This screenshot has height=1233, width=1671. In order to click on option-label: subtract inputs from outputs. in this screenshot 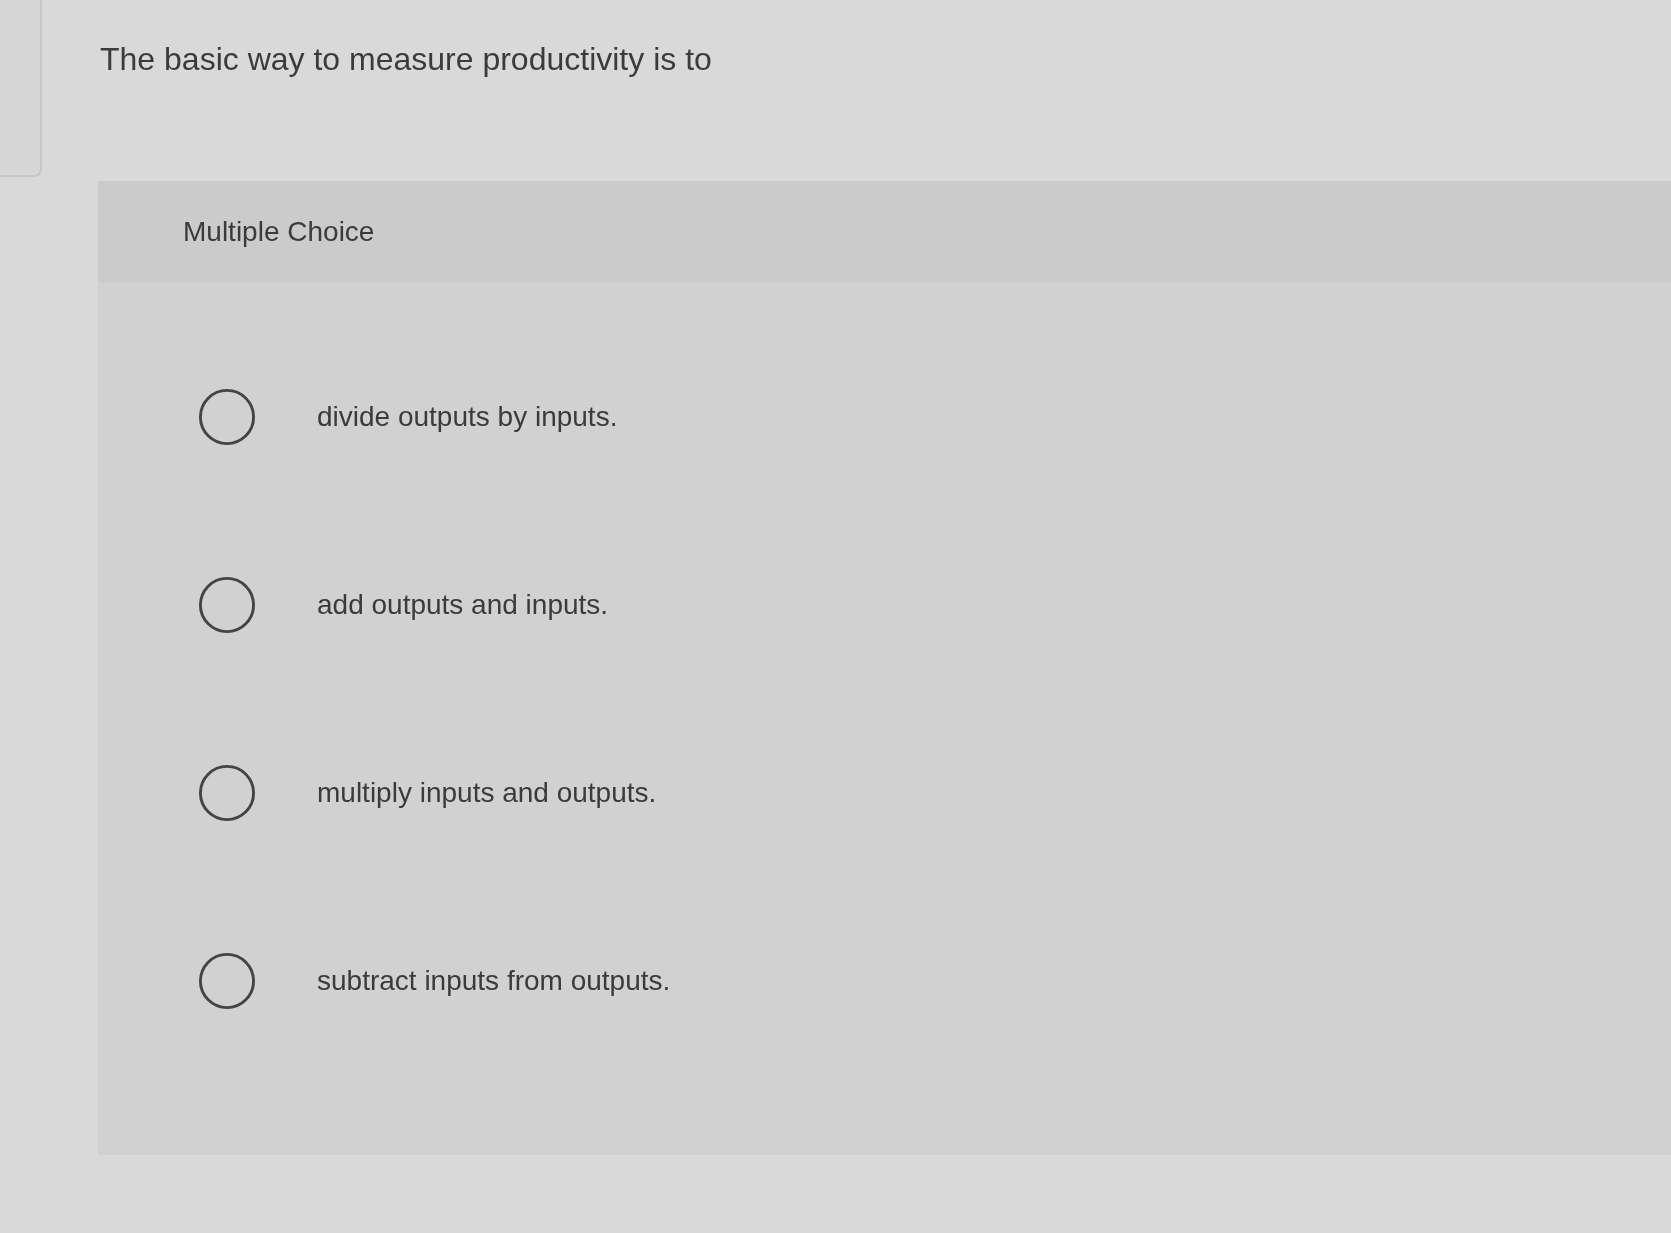, I will do `click(494, 981)`.